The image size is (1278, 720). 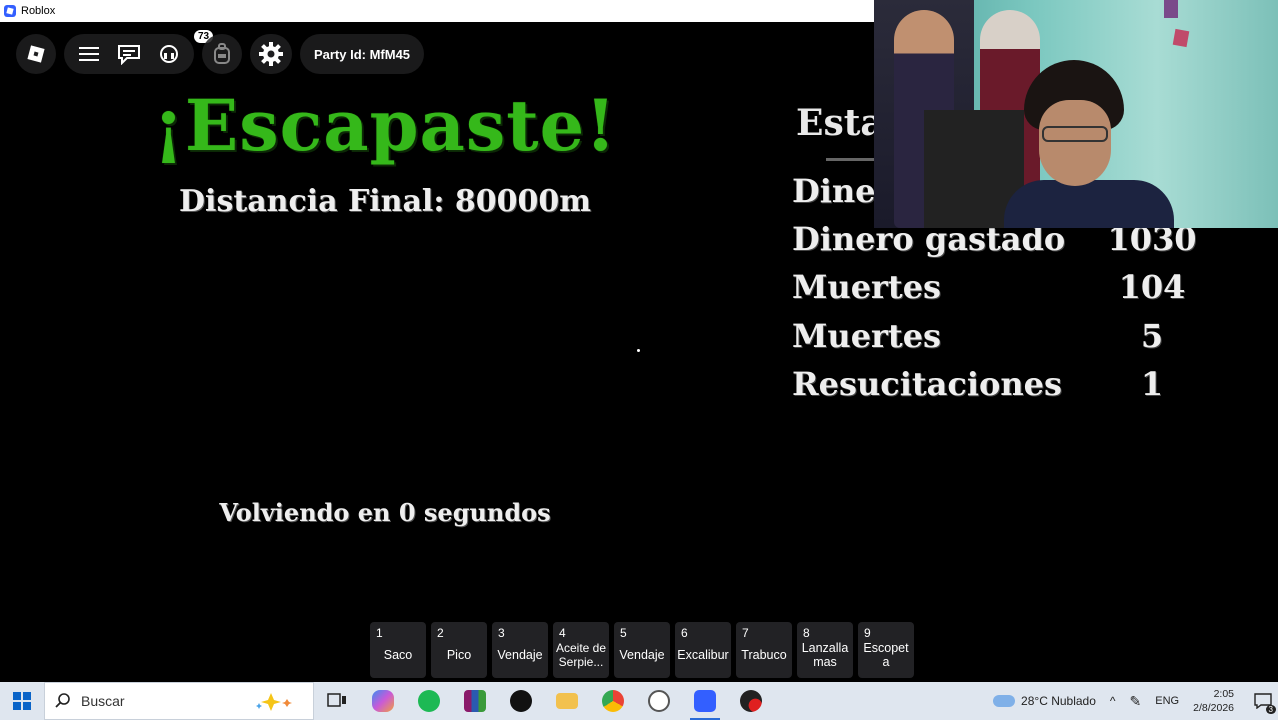 I want to click on chat-icon, so click(x=128, y=55).